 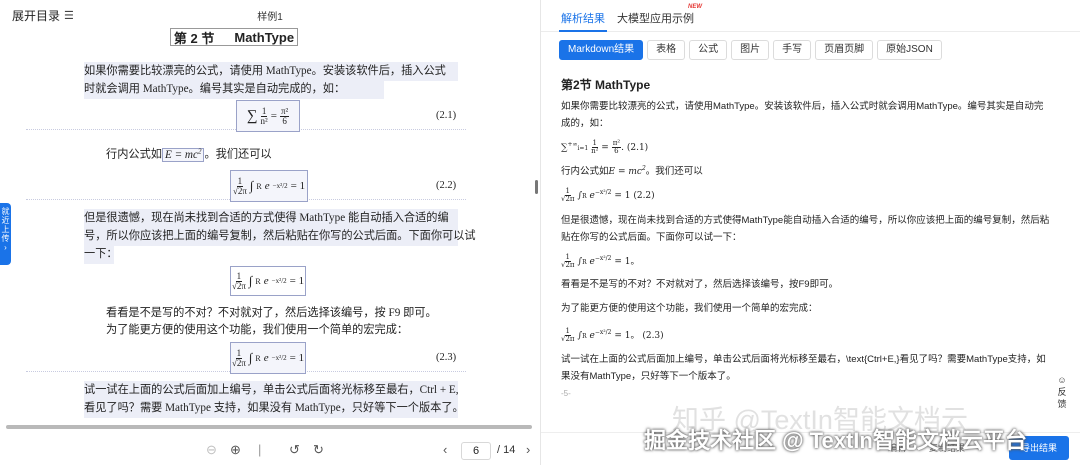 What do you see at coordinates (5, 225) in the screenshot?
I see `quick-upload-label: 就近上传` at bounding box center [5, 225].